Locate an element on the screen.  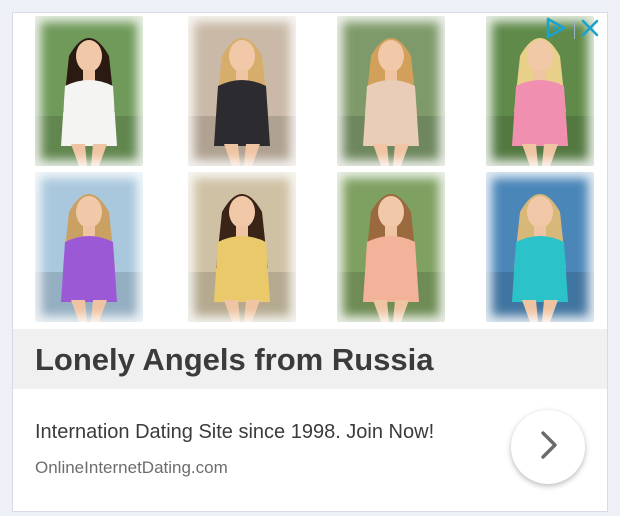
ad-controls-divider is located at coordinates (574, 30).